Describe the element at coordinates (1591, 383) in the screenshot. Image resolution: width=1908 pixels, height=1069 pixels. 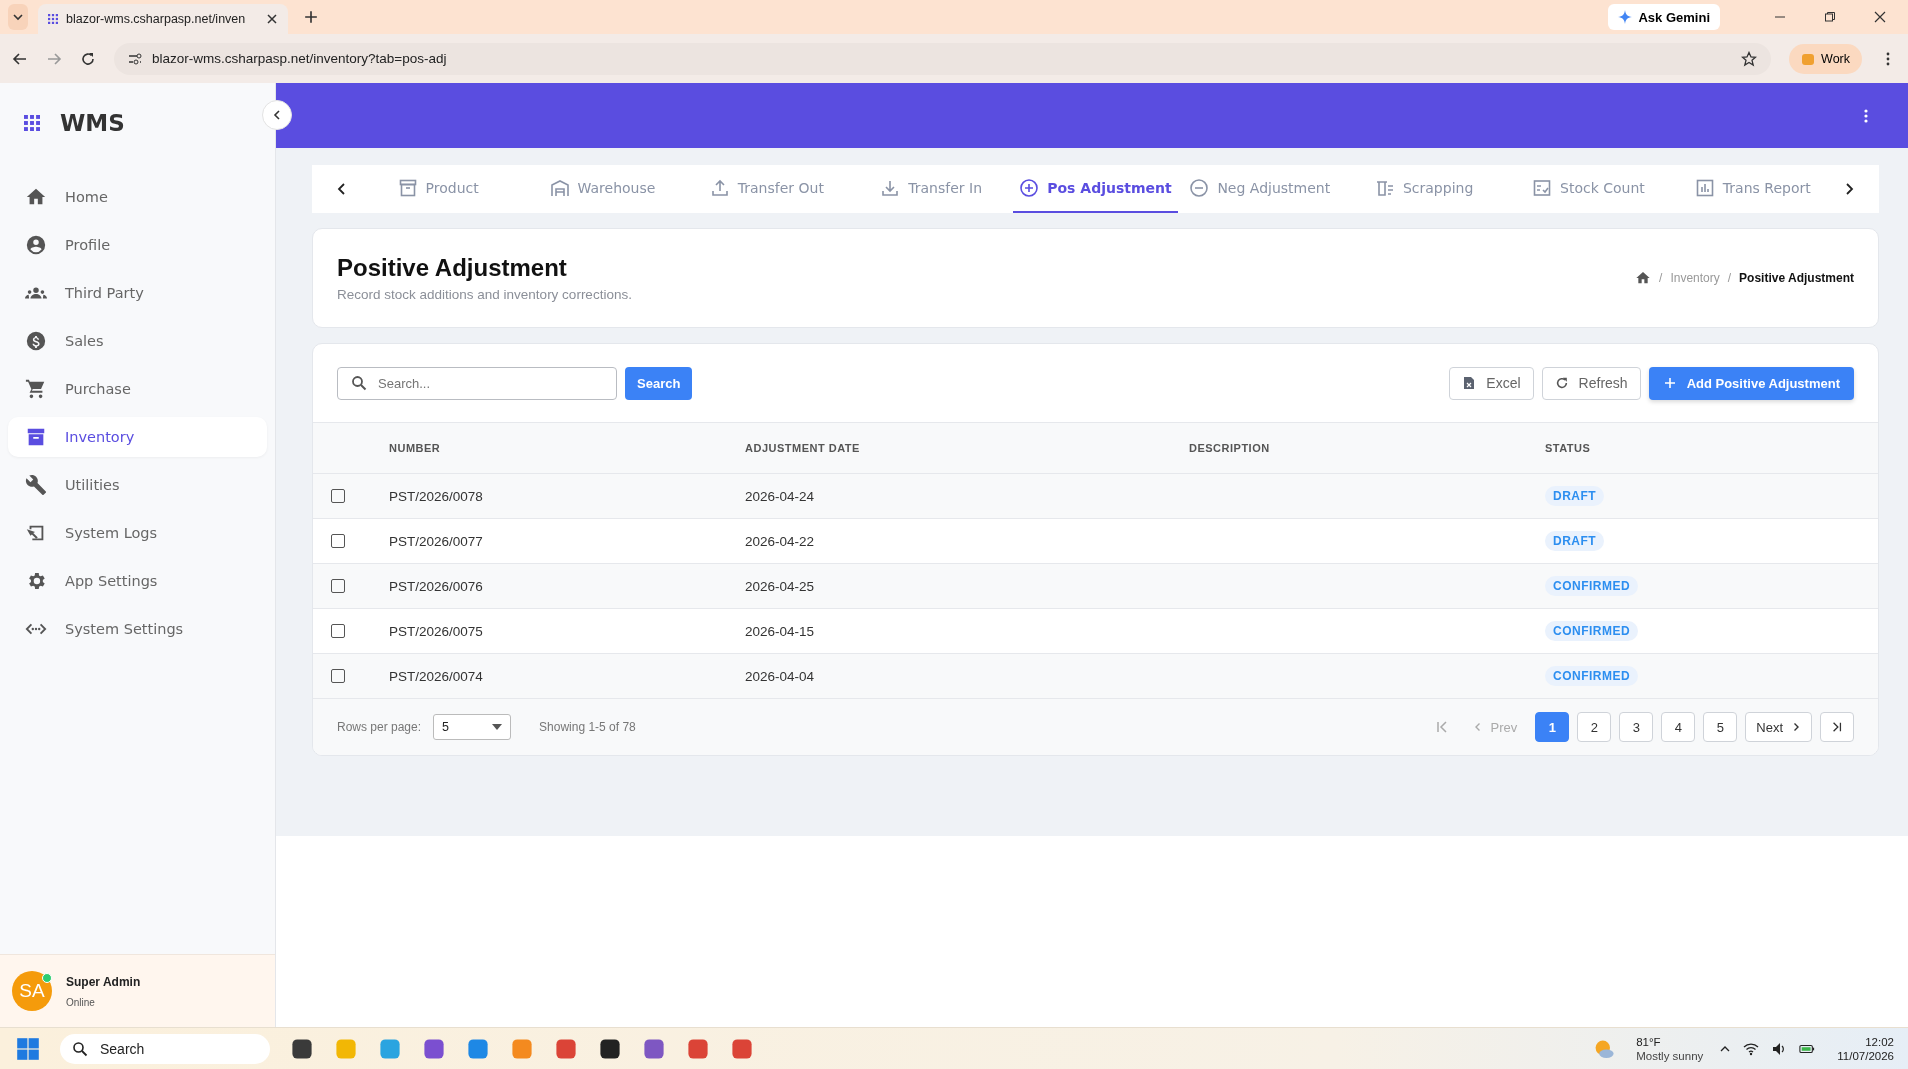
I see `refresh-button: Refresh` at that location.